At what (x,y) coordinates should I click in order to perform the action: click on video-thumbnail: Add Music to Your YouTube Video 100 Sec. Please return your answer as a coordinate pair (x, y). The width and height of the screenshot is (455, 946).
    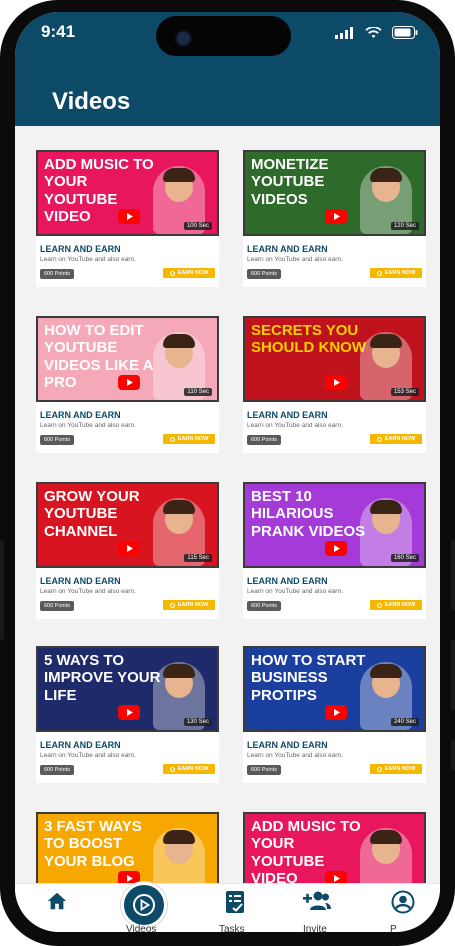
    Looking at the image, I should click on (127, 193).